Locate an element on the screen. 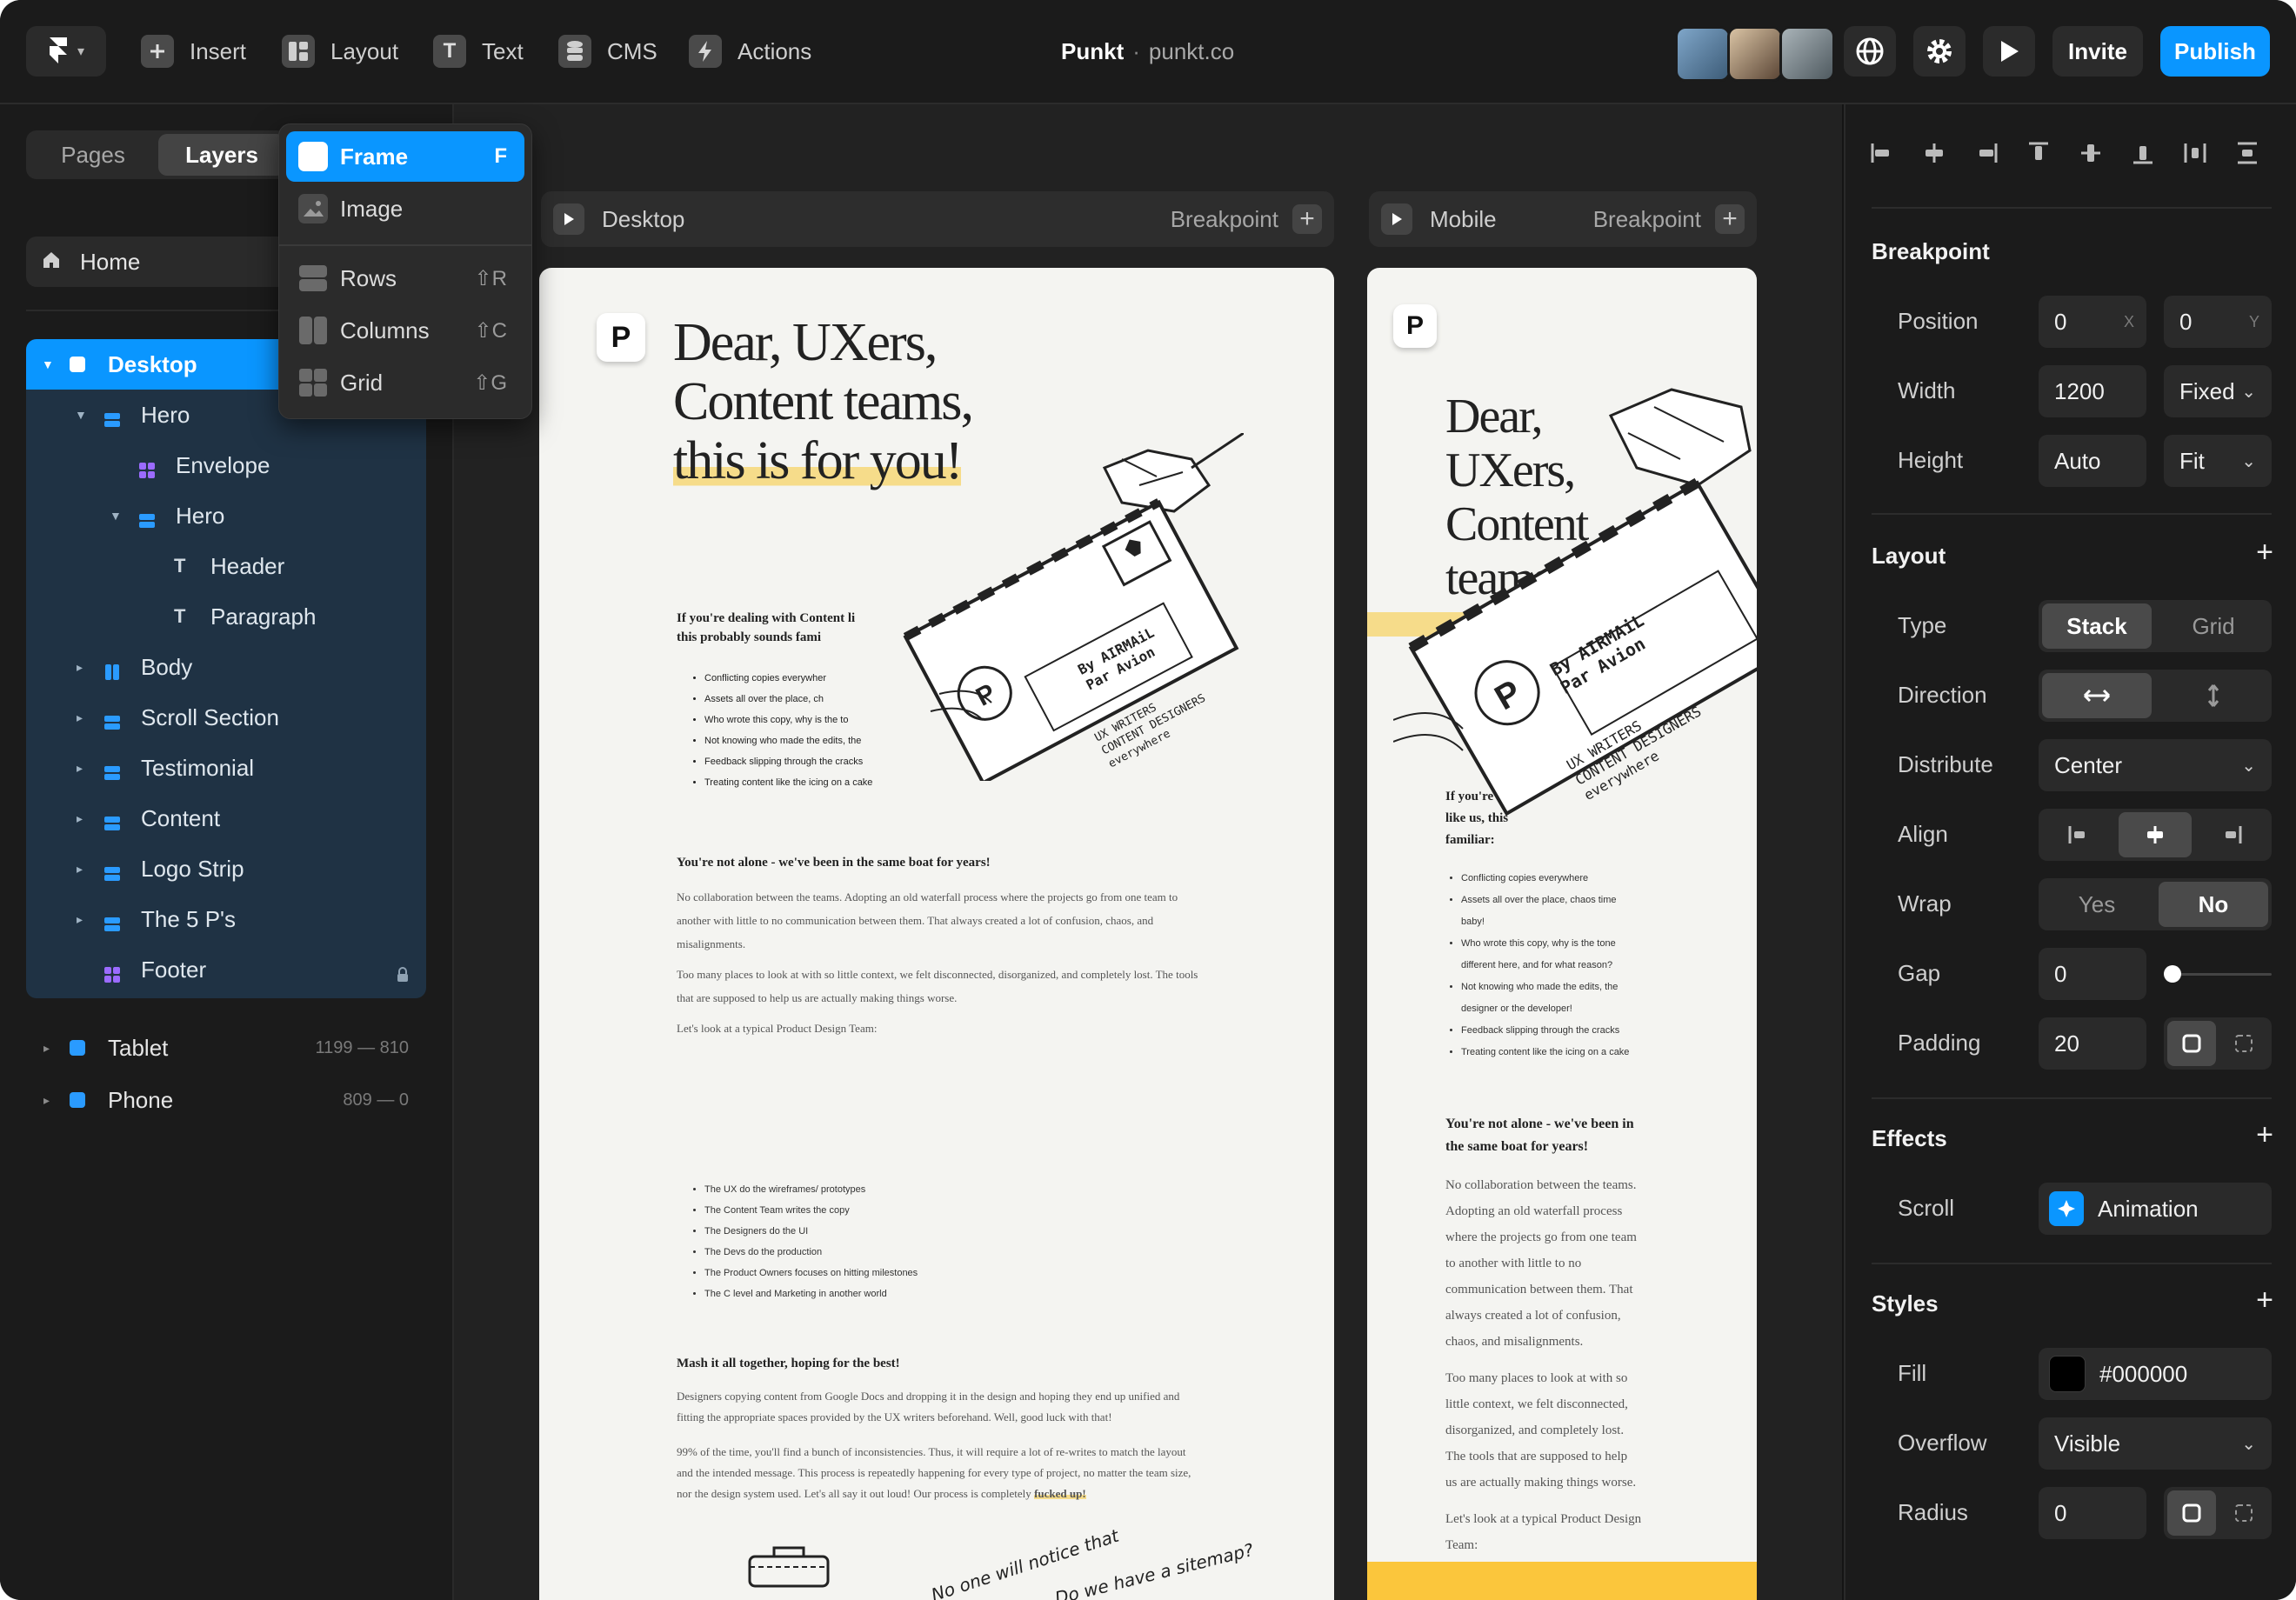 Image resolution: width=2296 pixels, height=1600 pixels. radius-uniform is located at coordinates (2192, 1513).